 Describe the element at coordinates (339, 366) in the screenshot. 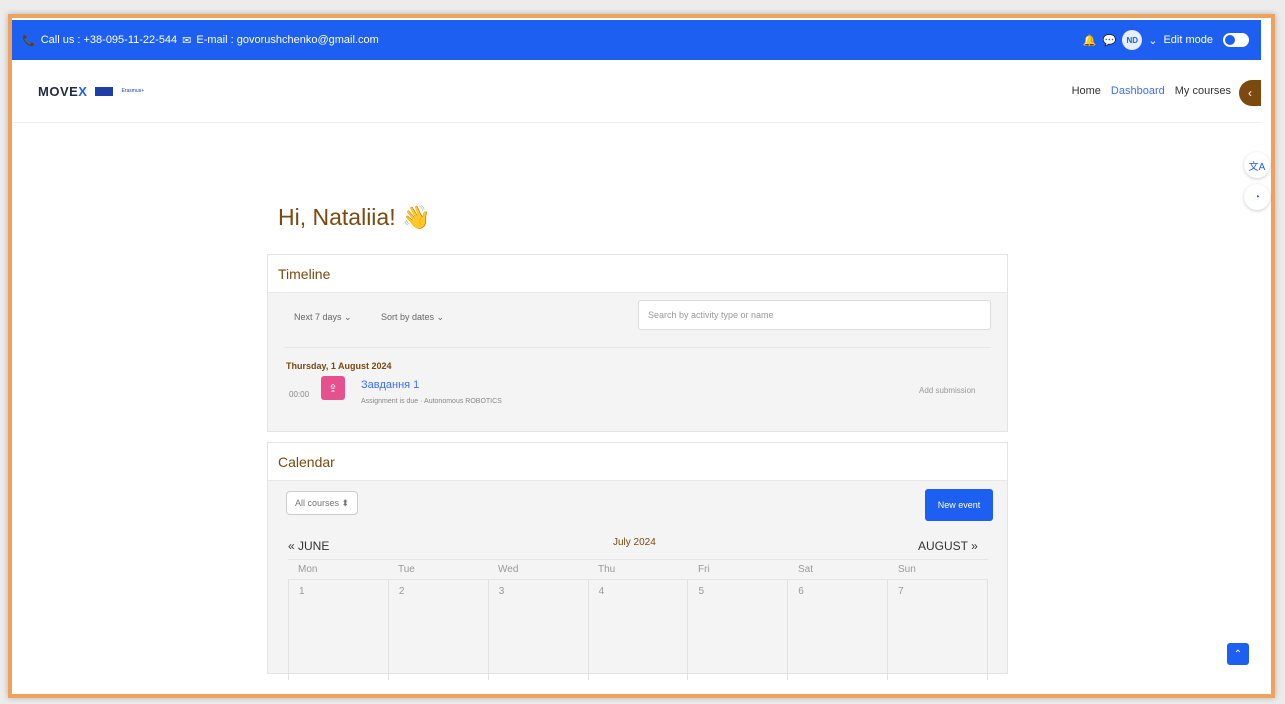

I see `timeline-date: Thursday, 1 August 2024` at that location.